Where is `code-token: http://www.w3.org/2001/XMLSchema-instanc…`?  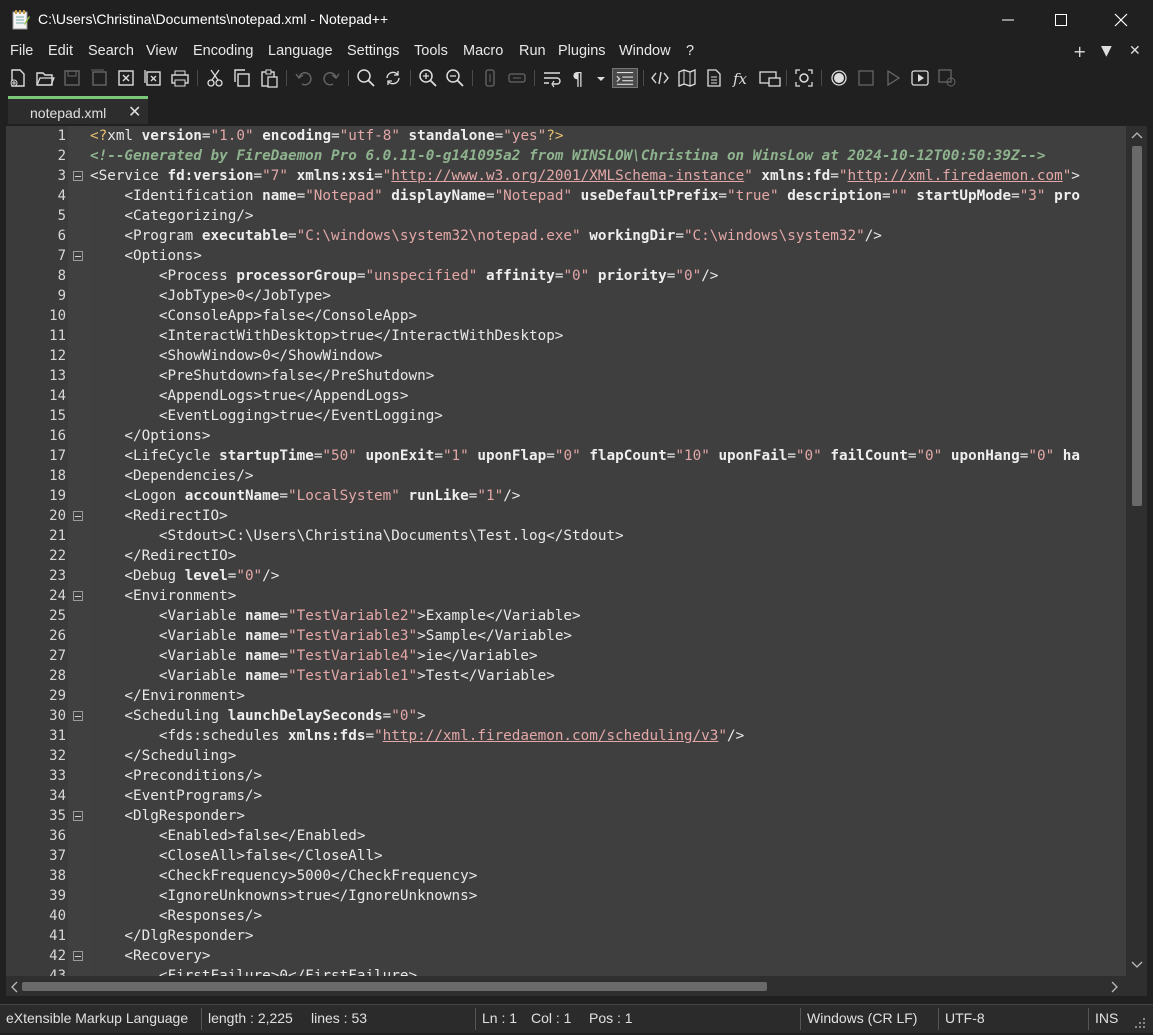
code-token: http://www.w3.org/2001/XMLSchema-instanc… is located at coordinates (567, 176).